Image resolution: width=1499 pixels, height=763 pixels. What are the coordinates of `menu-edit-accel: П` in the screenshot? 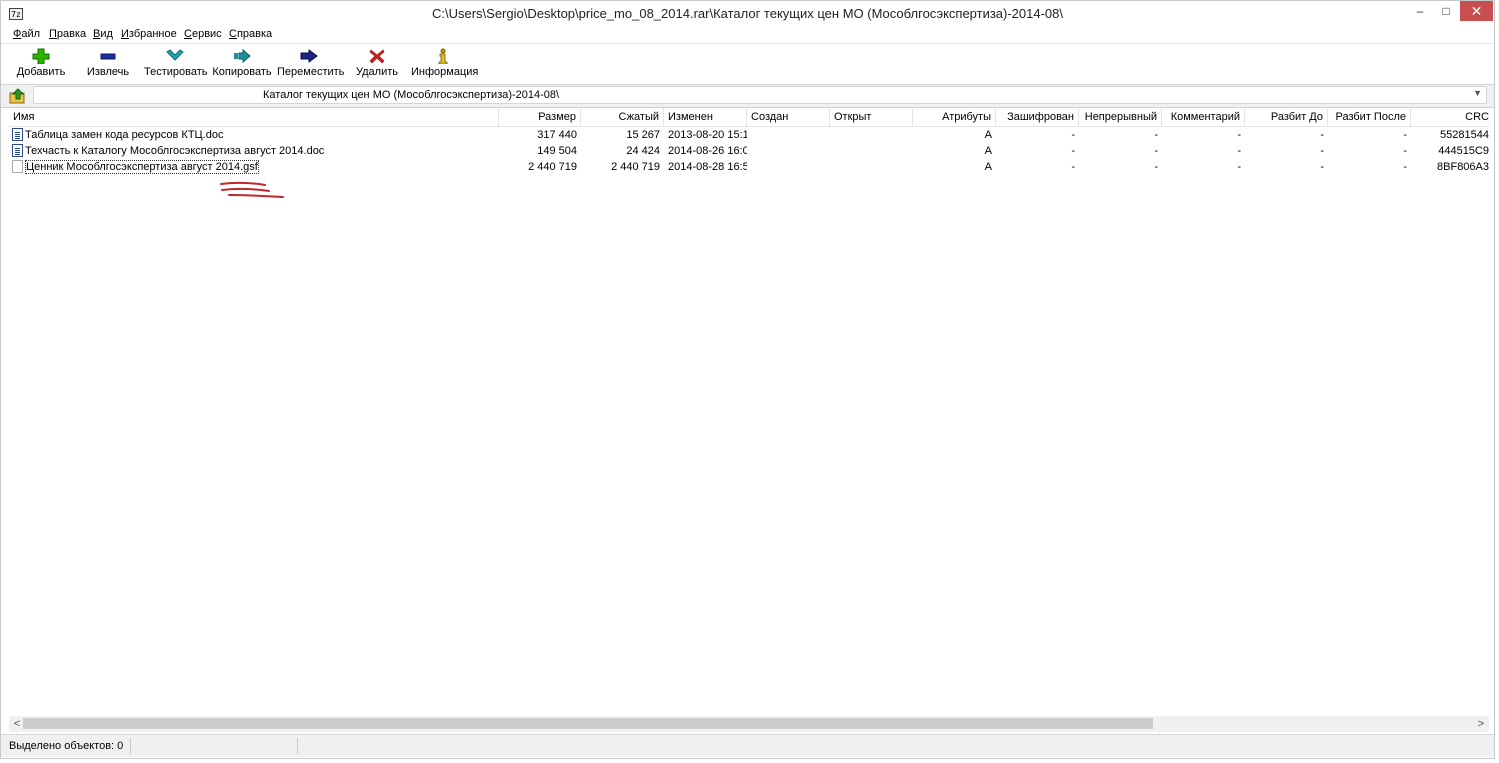 It's located at (53, 34).